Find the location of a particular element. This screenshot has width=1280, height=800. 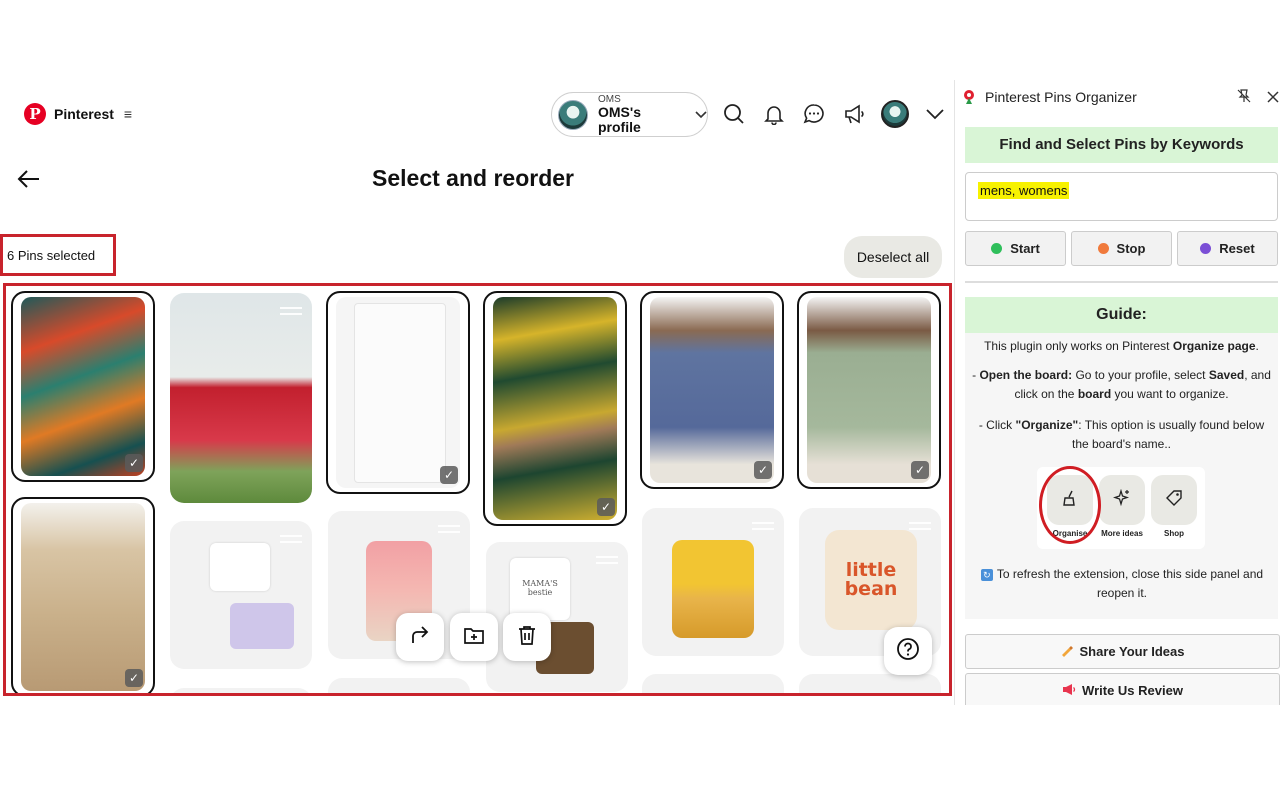

move-pins-button is located at coordinates (420, 637).